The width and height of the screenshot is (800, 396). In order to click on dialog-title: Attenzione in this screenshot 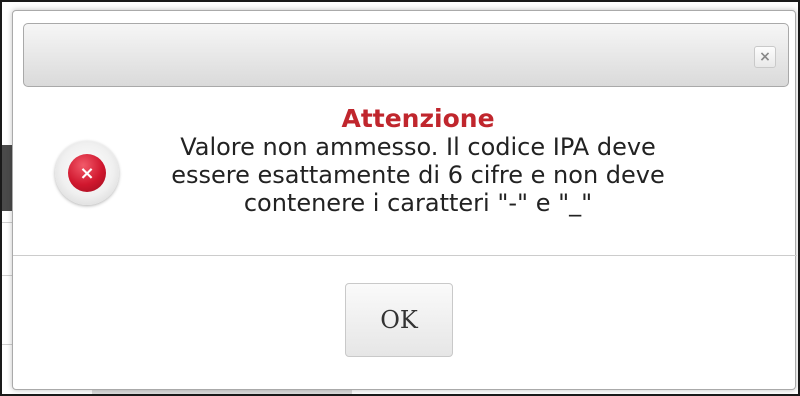, I will do `click(418, 118)`.